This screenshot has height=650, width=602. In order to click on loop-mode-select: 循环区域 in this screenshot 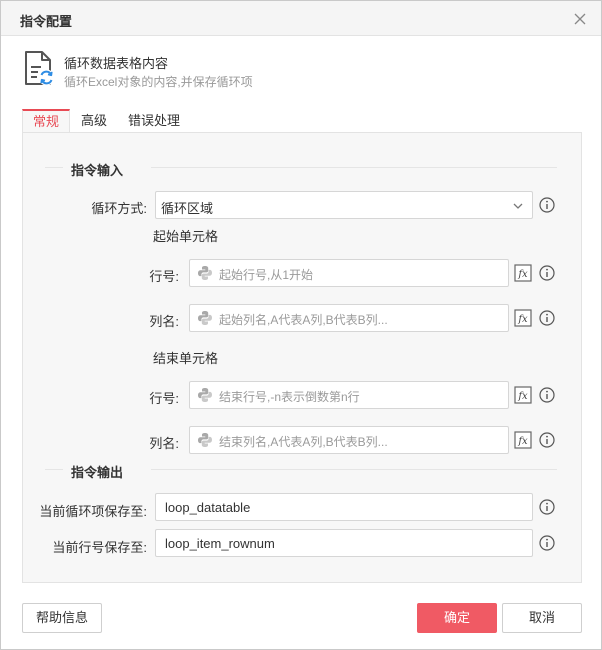, I will do `click(344, 205)`.